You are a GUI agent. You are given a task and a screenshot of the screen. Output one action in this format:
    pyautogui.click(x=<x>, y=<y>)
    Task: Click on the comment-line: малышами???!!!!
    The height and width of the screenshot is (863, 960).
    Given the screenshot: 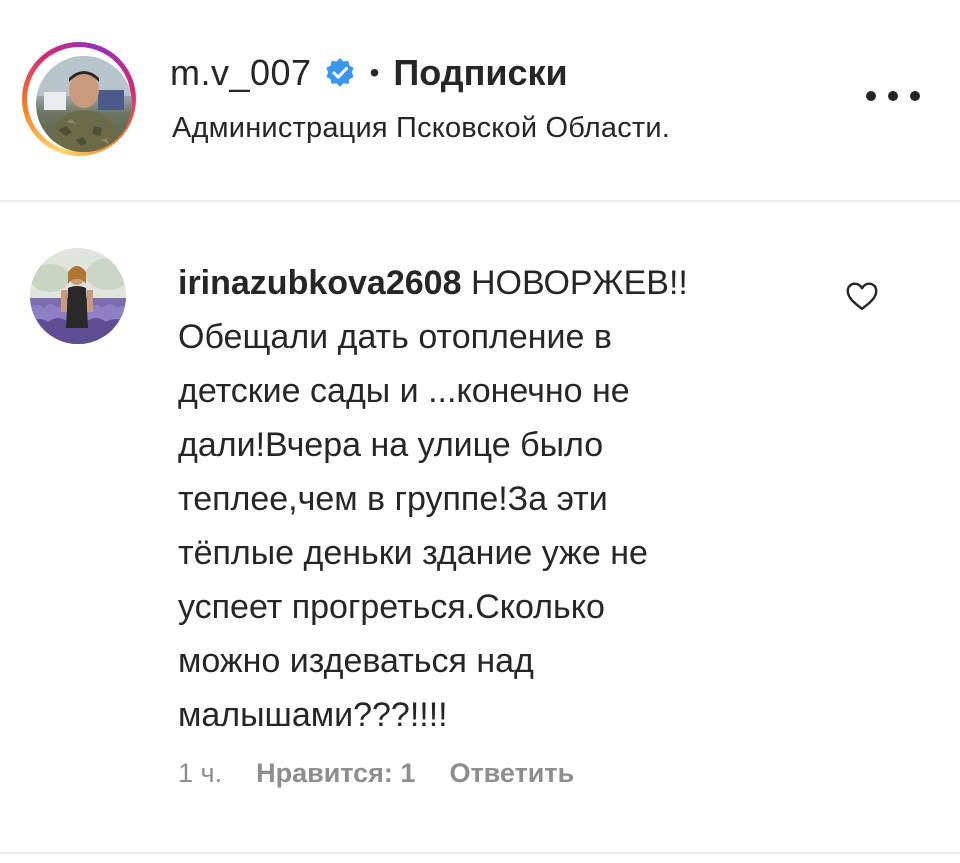 What is the action you would take?
    pyautogui.click(x=313, y=715)
    